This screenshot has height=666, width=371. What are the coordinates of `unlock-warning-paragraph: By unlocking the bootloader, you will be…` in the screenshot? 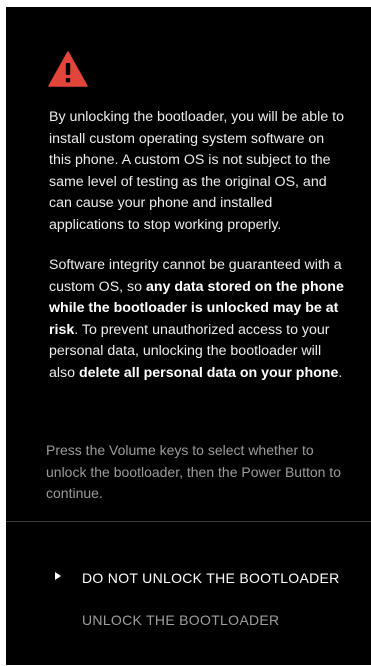 It's located at (196, 171).